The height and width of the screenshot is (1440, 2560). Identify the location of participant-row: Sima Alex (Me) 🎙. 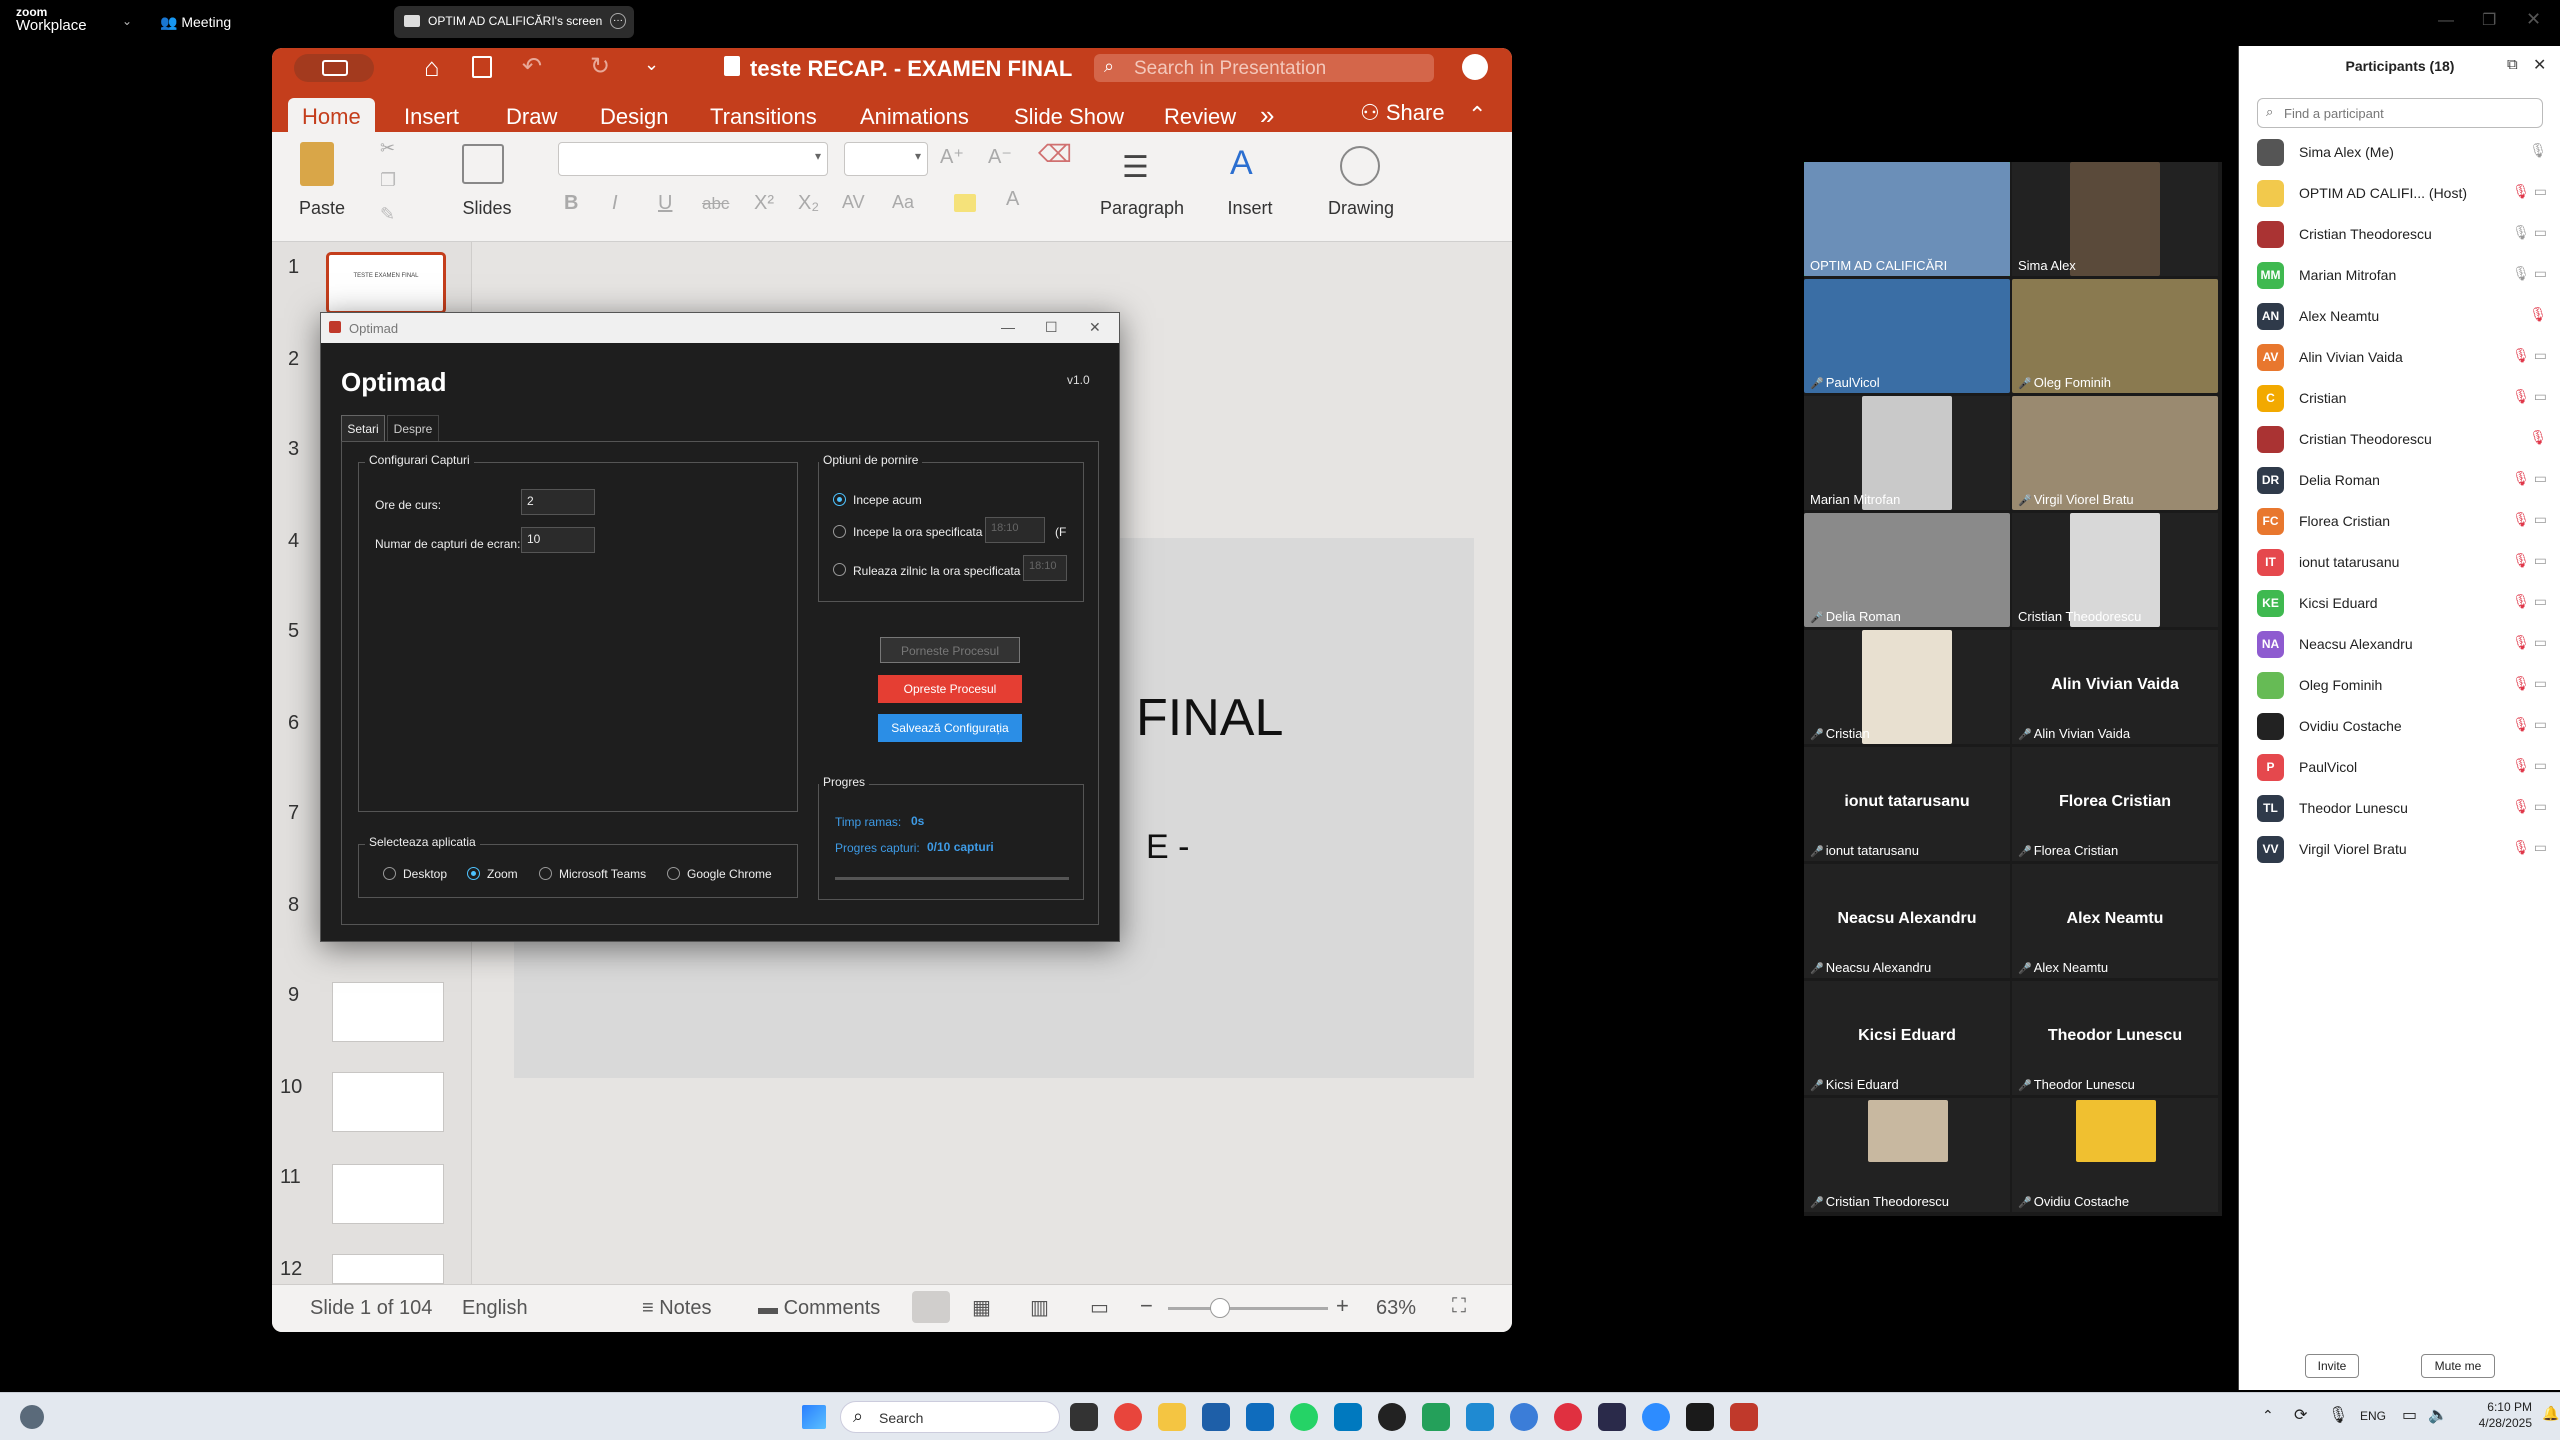
(2402, 154).